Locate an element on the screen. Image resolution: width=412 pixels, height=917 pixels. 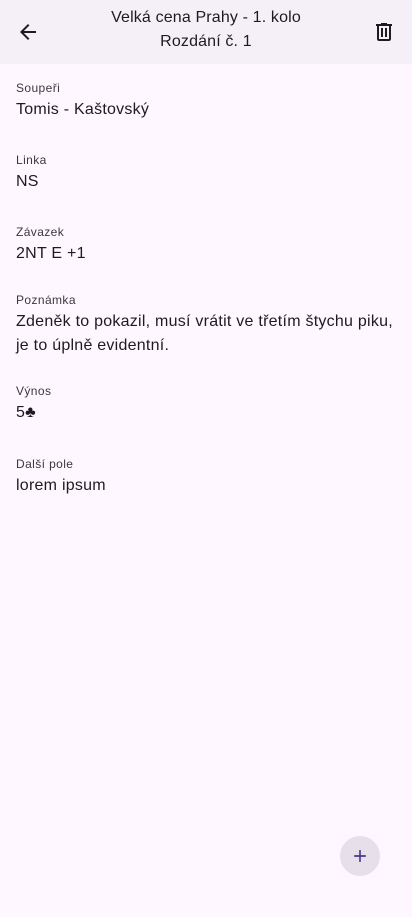
field-label: Soupeři is located at coordinates (38, 88).